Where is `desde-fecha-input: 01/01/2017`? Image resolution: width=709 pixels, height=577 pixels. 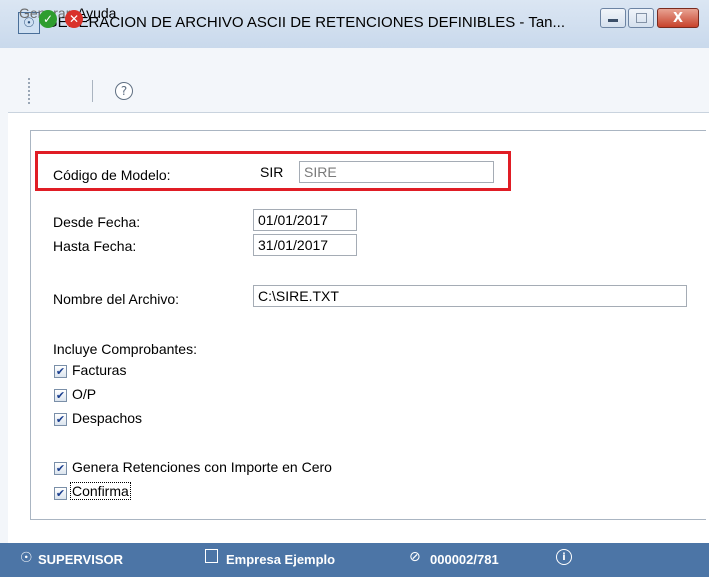 desde-fecha-input: 01/01/2017 is located at coordinates (305, 220).